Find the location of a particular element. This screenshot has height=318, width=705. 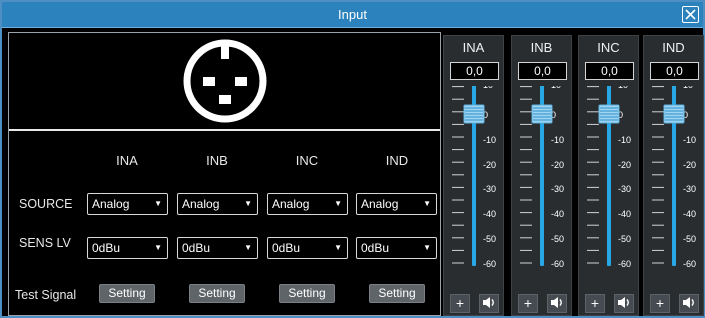

channel-header-ind: IND is located at coordinates (397, 160).